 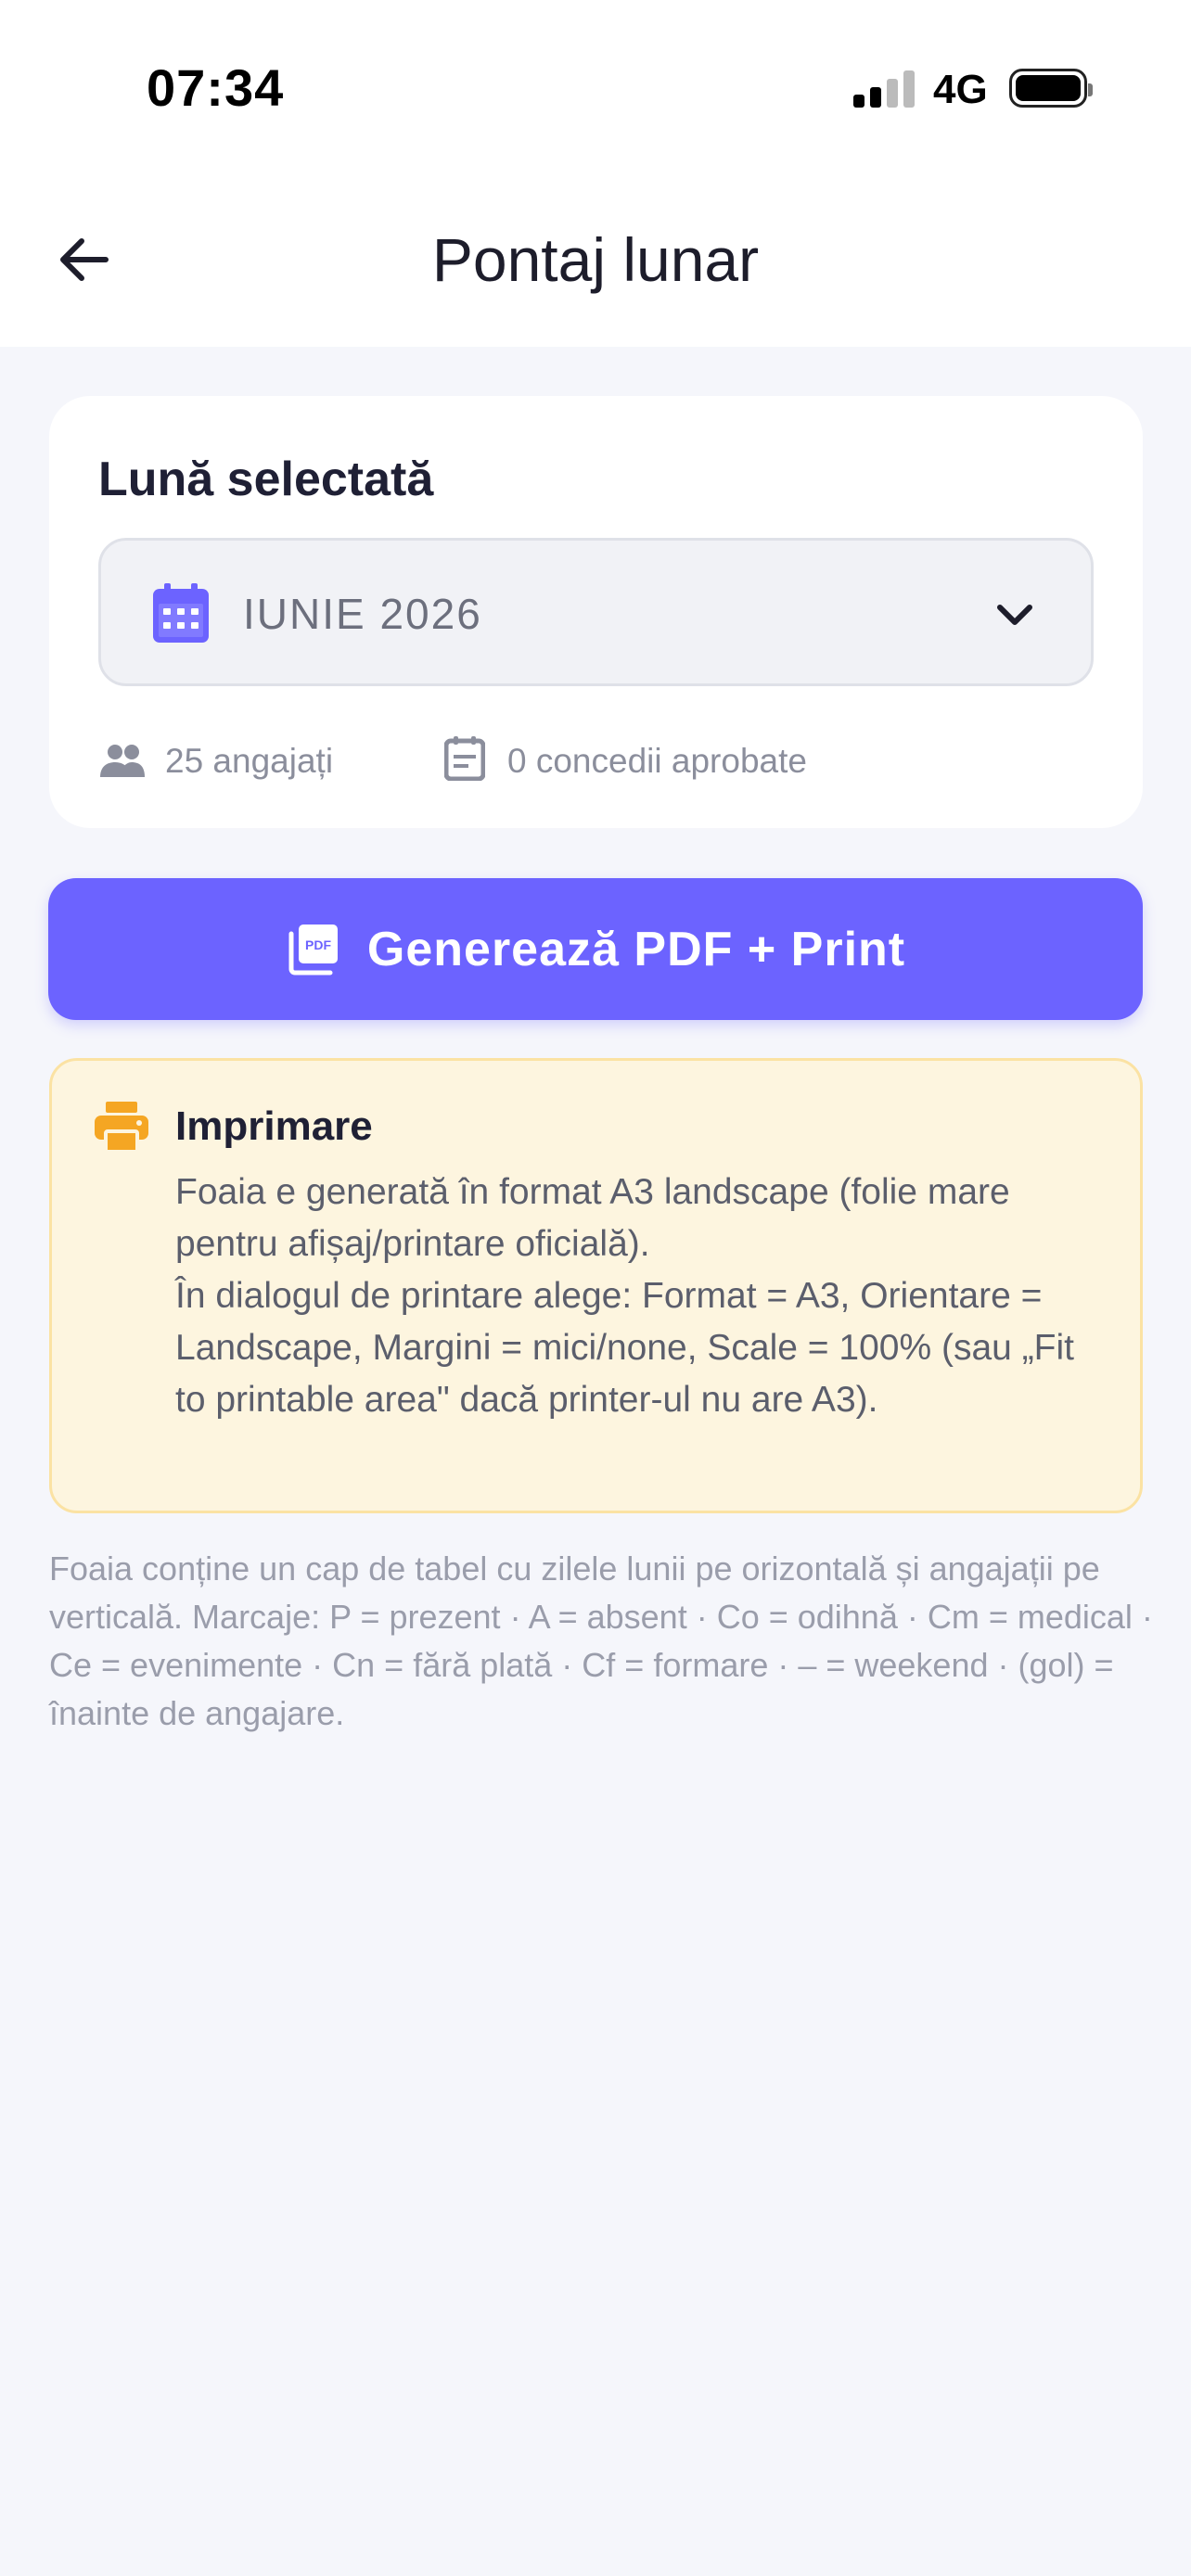 What do you see at coordinates (464, 759) in the screenshot?
I see `event-icon` at bounding box center [464, 759].